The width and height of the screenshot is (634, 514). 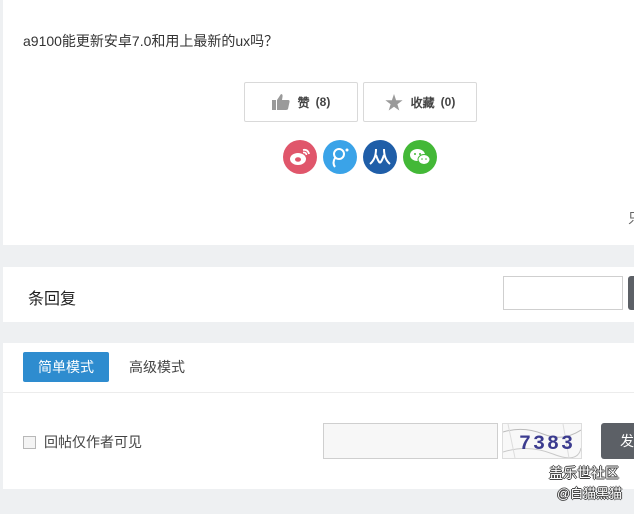 I want to click on only-author-label: 回帖仅作者可见, so click(x=93, y=442).